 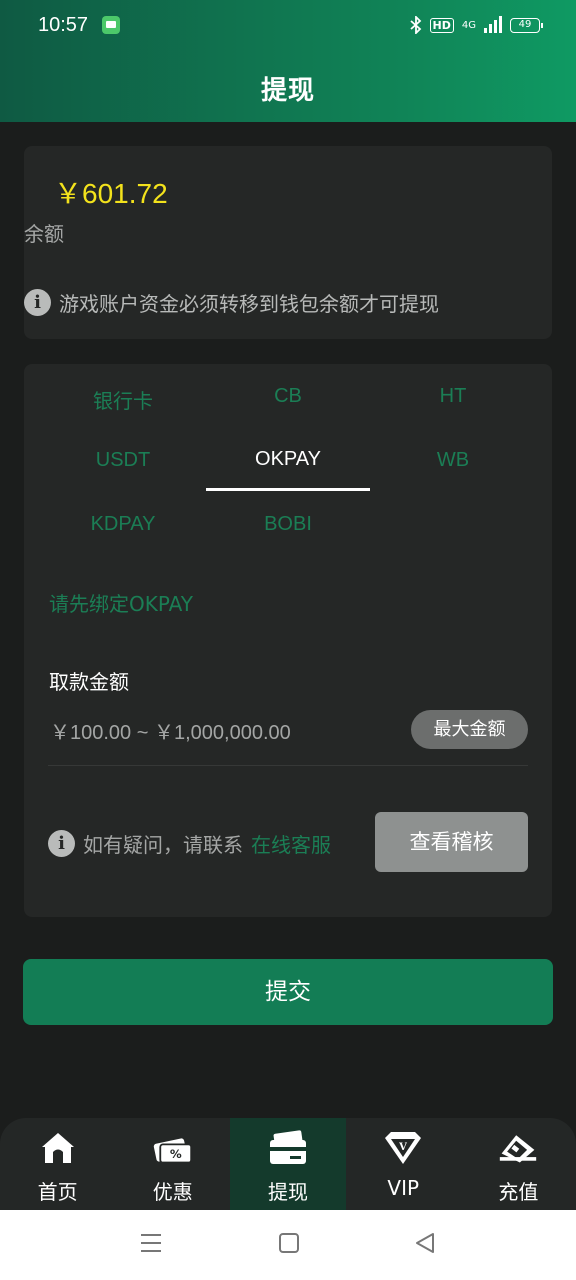 I want to click on message-app-icon, so click(x=111, y=25).